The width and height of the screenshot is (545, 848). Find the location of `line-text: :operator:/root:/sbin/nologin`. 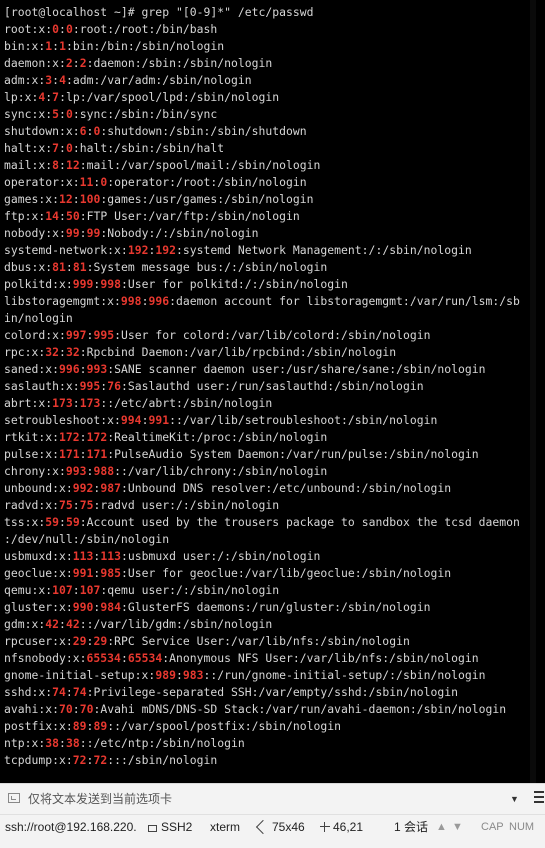

line-text: :operator:/root:/sbin/nologin is located at coordinates (207, 182).